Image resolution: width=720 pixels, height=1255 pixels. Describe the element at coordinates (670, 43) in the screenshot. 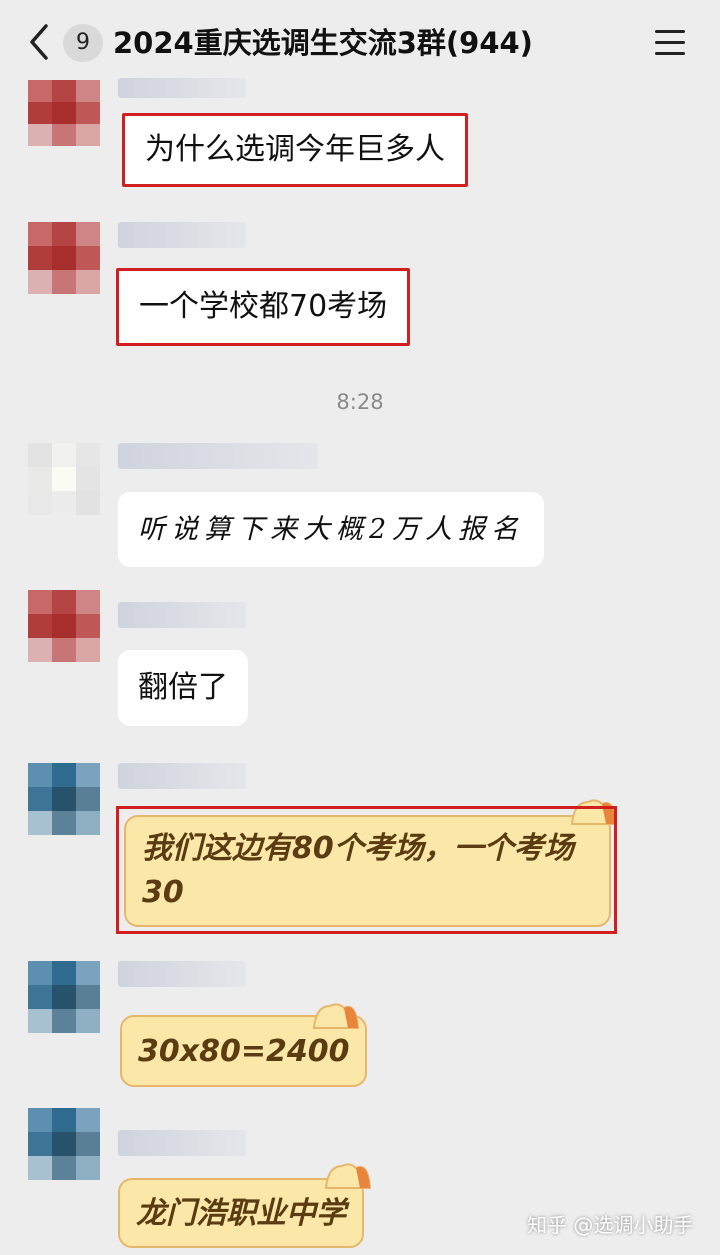

I see `more-menu-icon` at that location.